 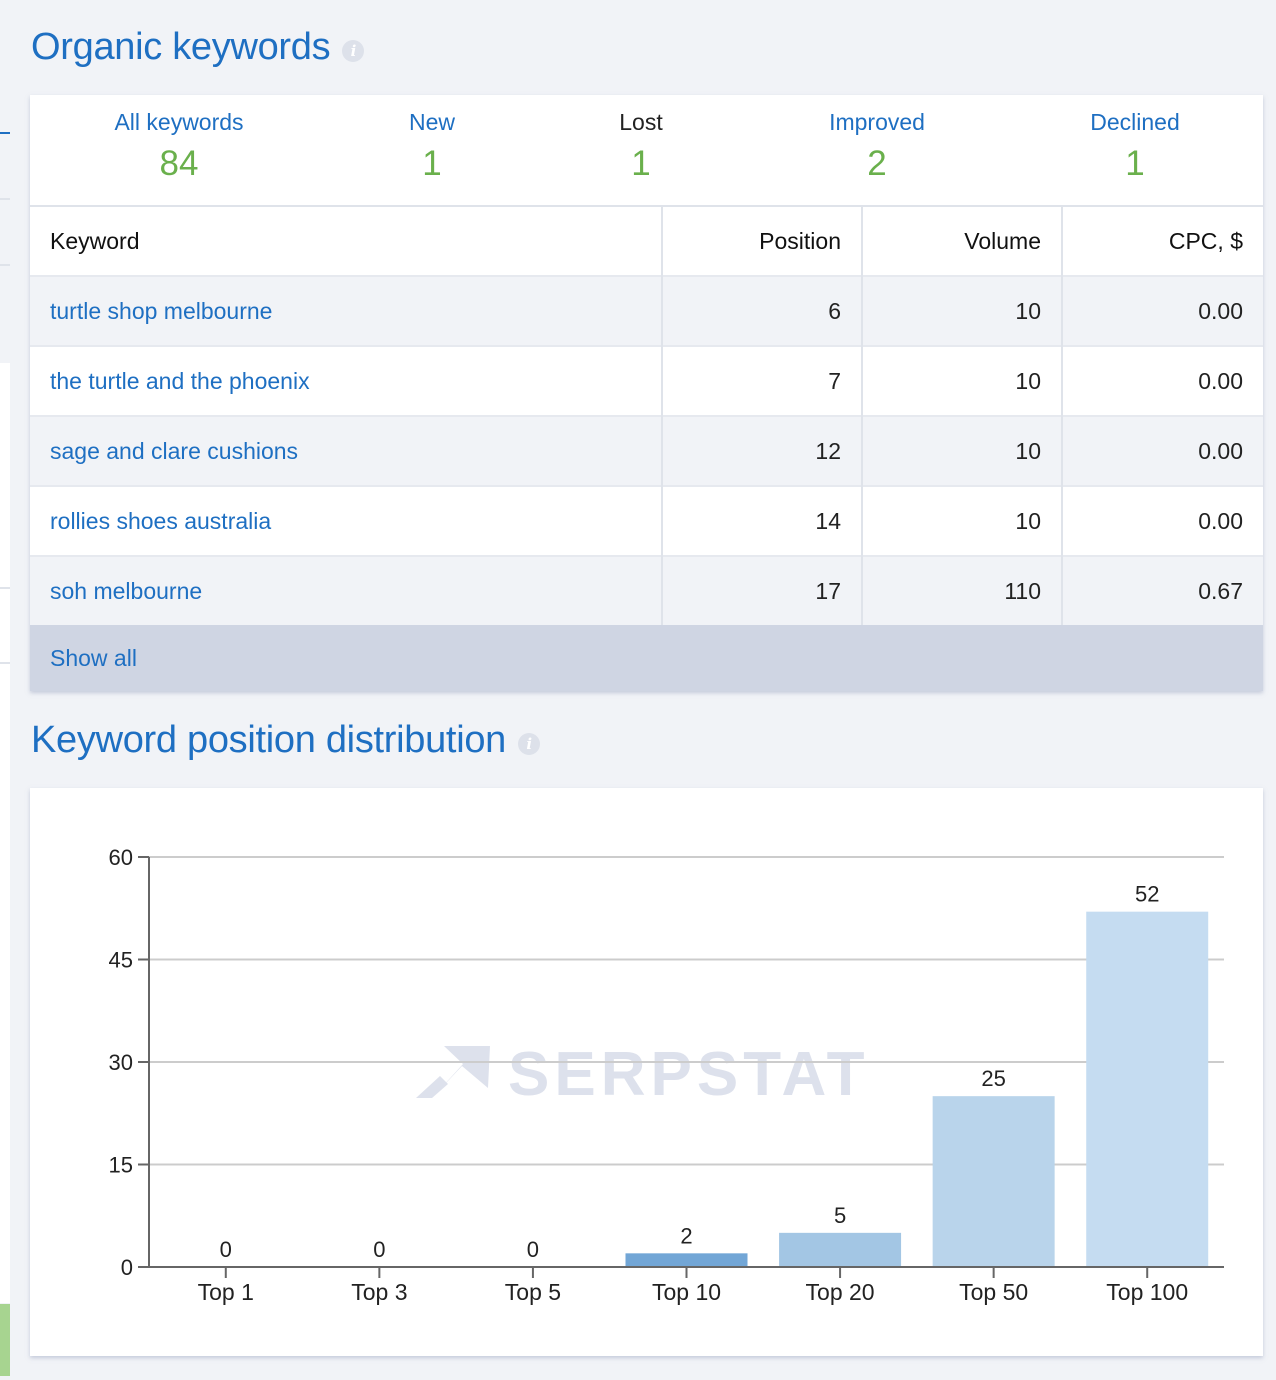 I want to click on keyword-link: soh melbourne, so click(x=346, y=590).